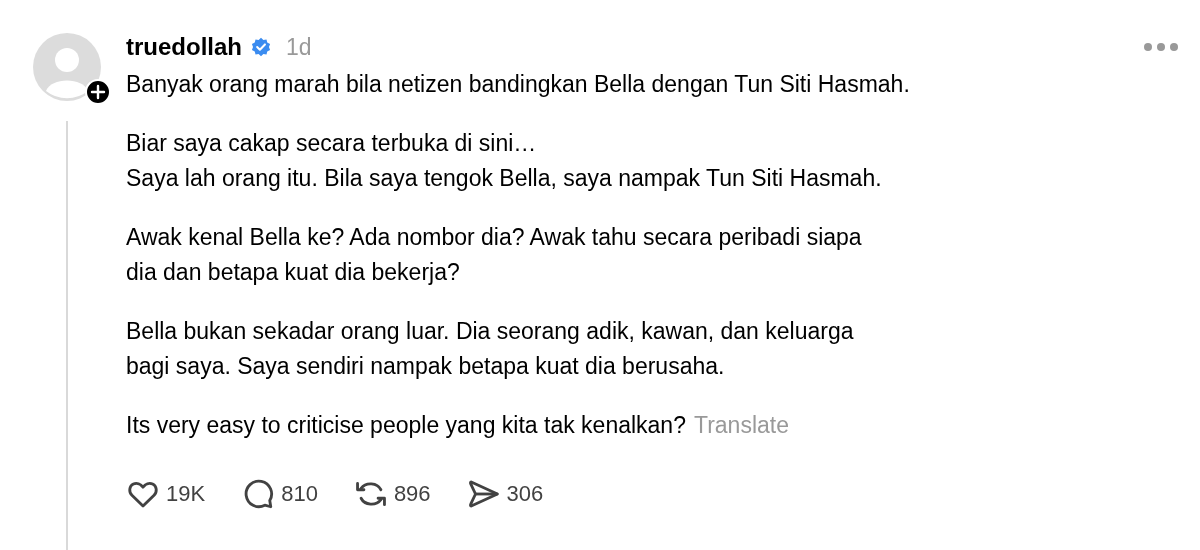 The width and height of the screenshot is (1200, 550). Describe the element at coordinates (505, 494) in the screenshot. I see `share-button: 306` at that location.